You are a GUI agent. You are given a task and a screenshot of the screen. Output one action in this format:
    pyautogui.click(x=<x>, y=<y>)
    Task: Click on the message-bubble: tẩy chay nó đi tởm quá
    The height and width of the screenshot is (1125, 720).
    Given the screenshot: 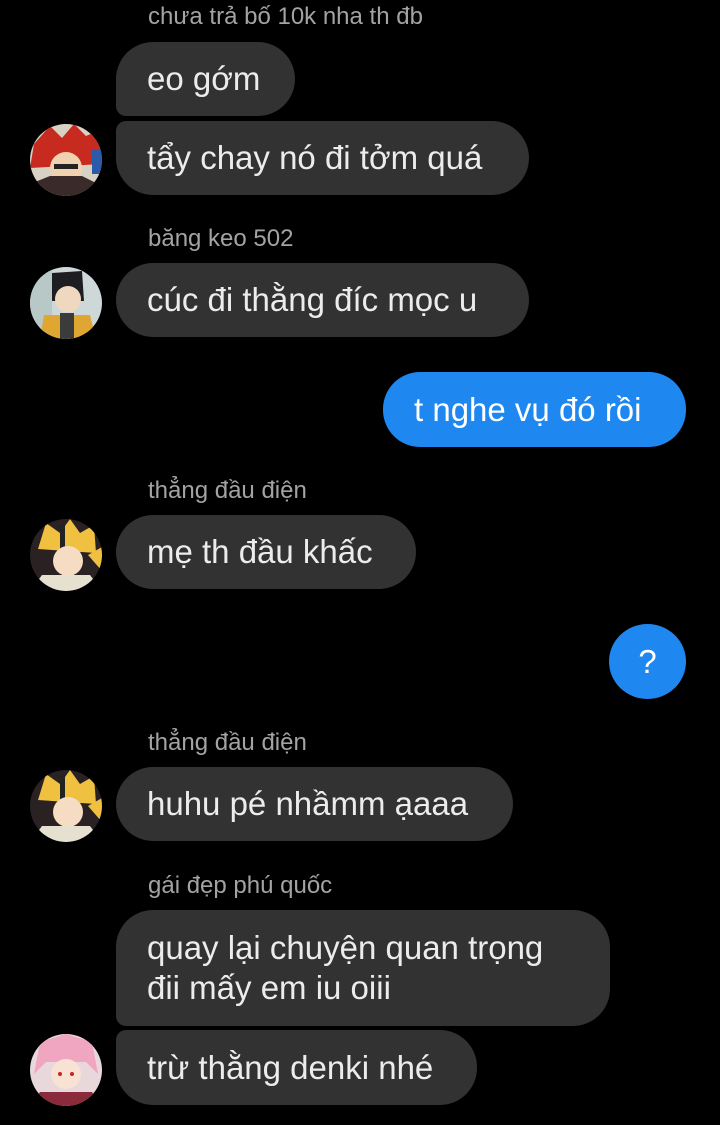 What is the action you would take?
    pyautogui.click(x=322, y=158)
    